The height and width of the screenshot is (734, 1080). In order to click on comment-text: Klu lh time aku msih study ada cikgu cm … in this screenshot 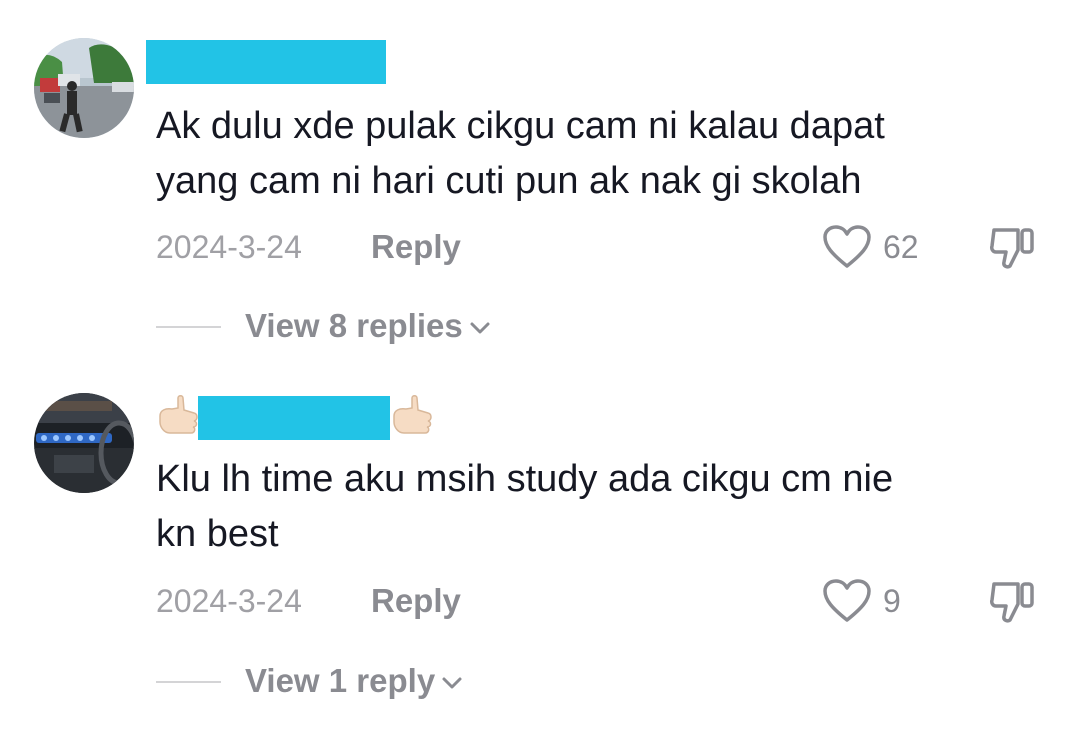, I will do `click(525, 506)`.